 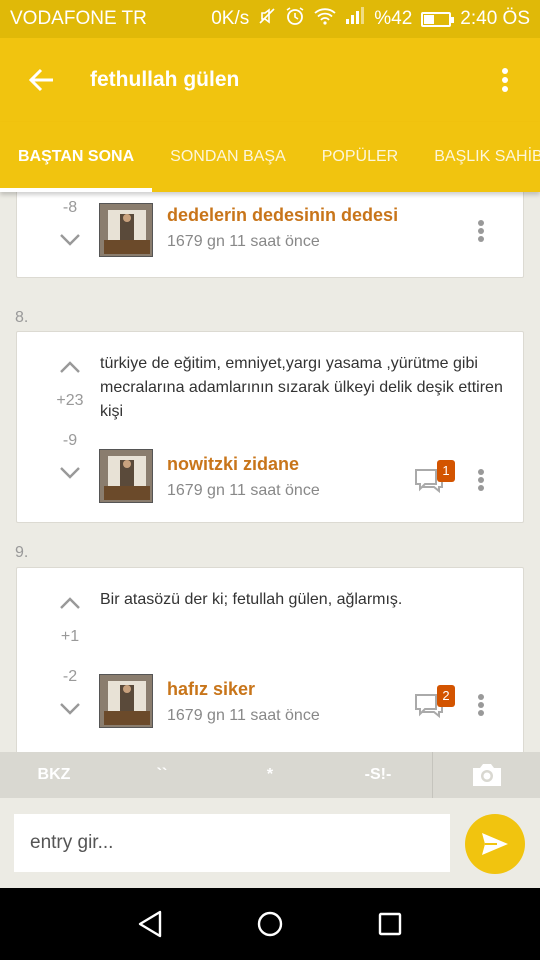 I want to click on signal-icon, so click(x=355, y=19).